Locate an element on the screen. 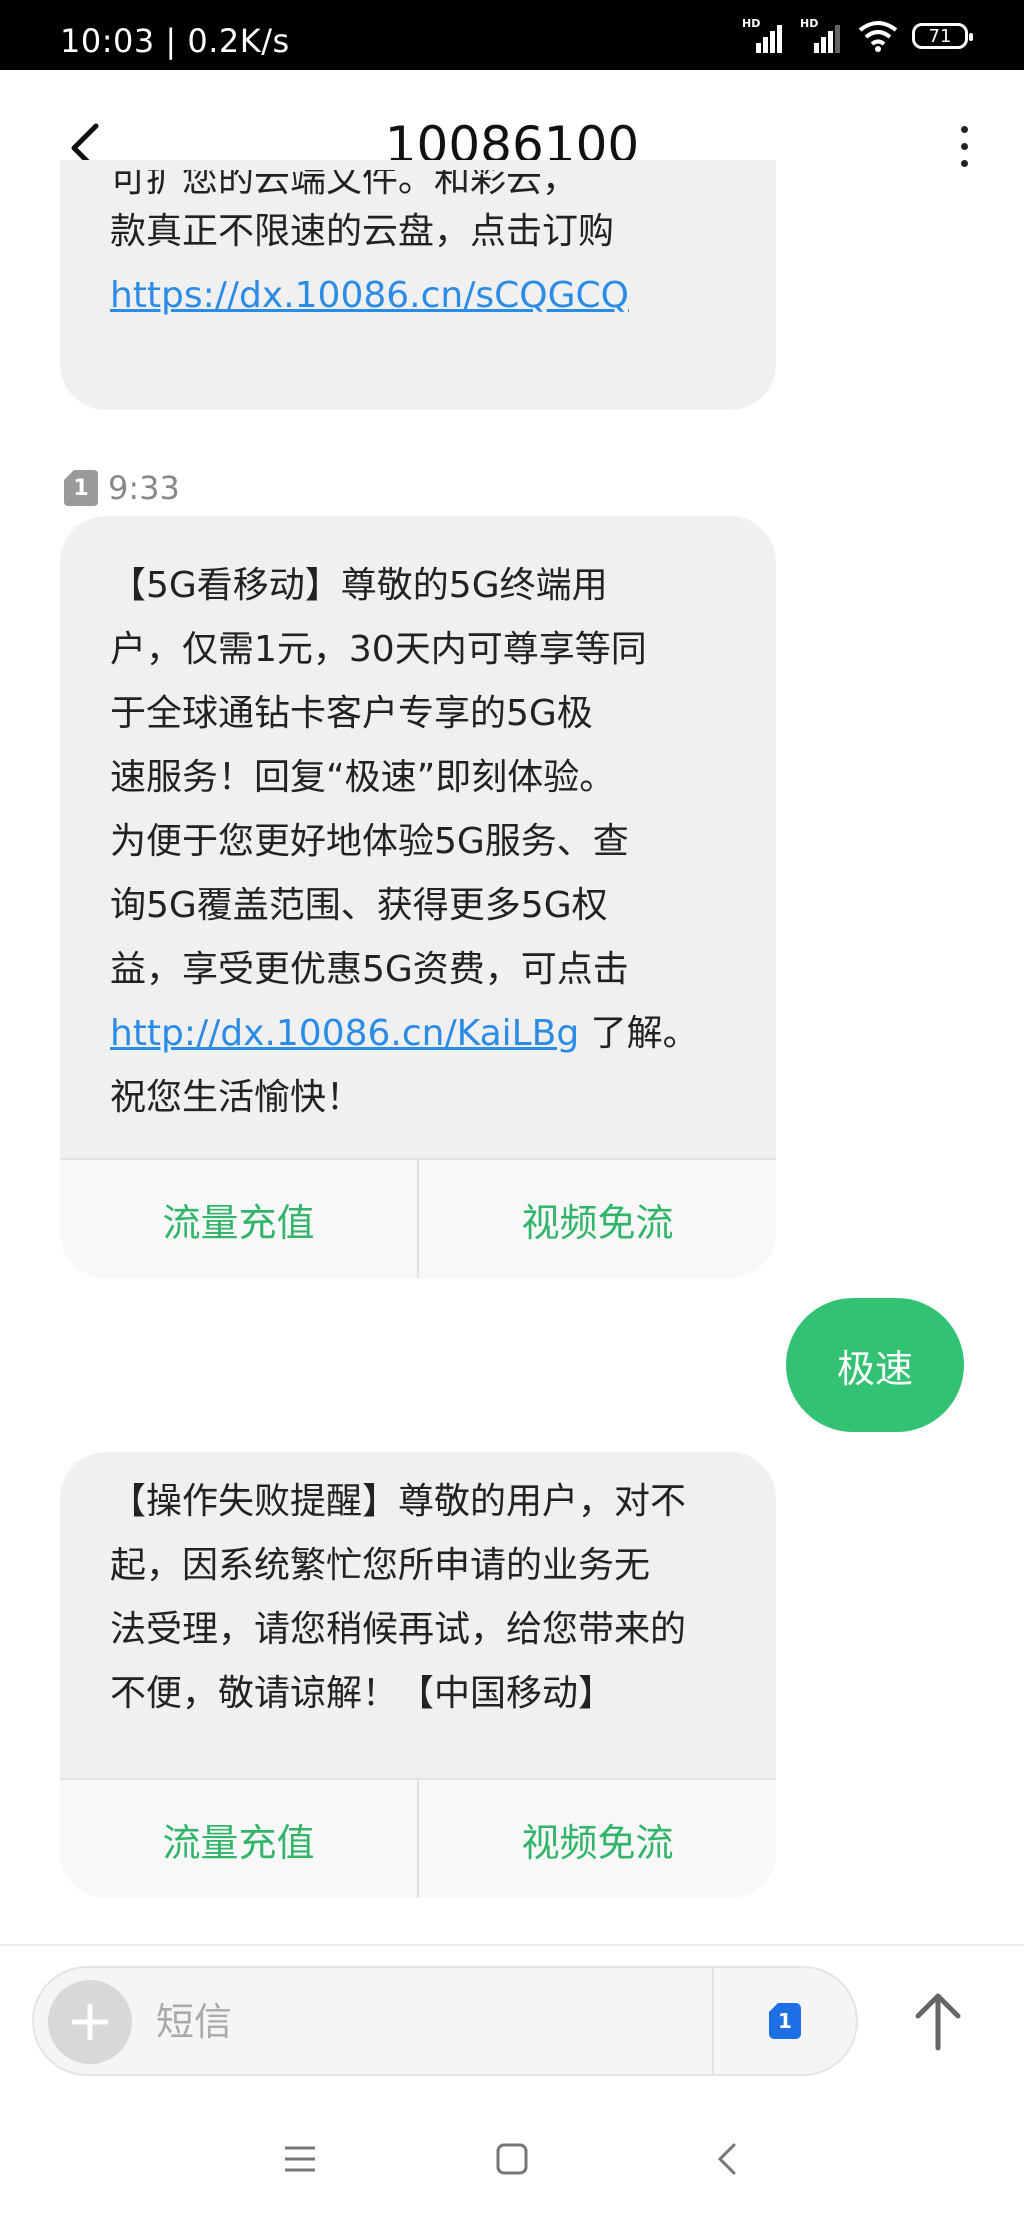 The height and width of the screenshot is (2219, 1024). message-line: 速服务！回复“极速”即刻体验。 is located at coordinates (363, 777).